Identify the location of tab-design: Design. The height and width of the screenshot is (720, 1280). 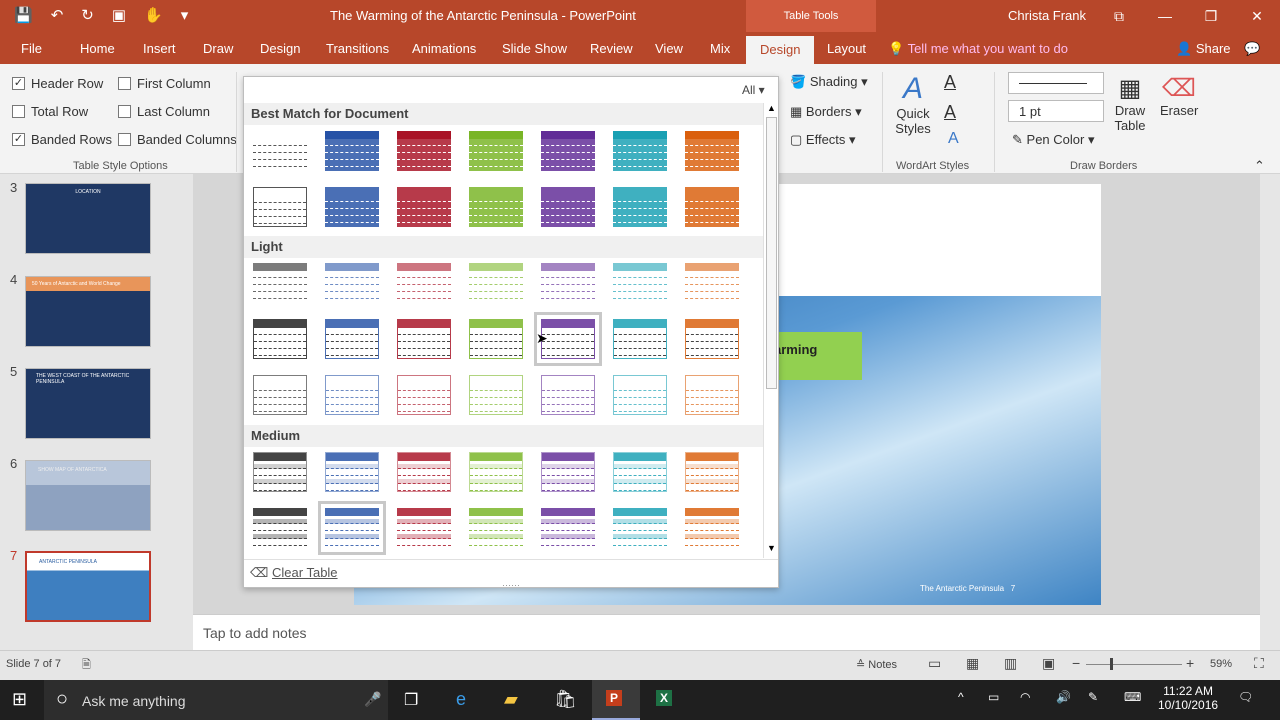
(280, 48).